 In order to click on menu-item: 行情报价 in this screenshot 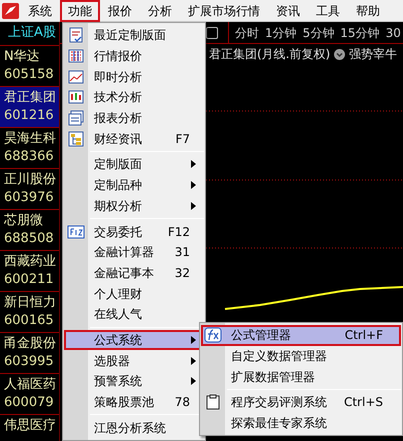, I will do `click(134, 56)`.